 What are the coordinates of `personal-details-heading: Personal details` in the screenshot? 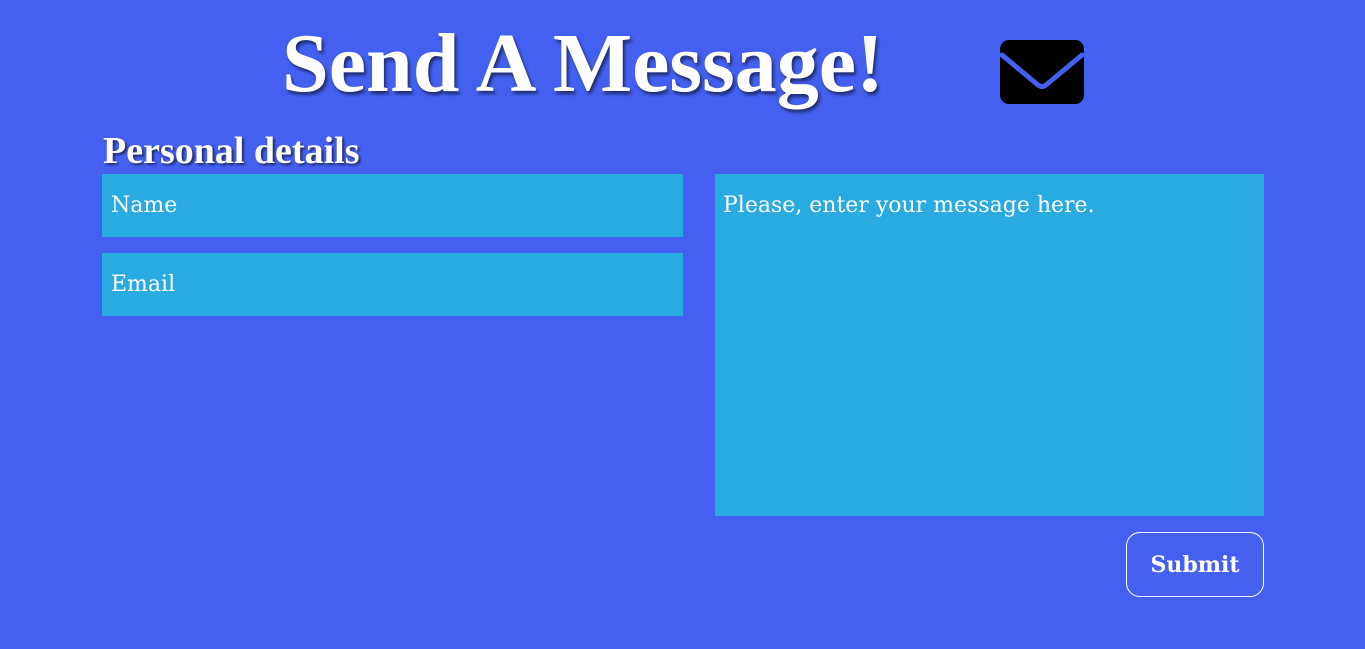 It's located at (231, 151).